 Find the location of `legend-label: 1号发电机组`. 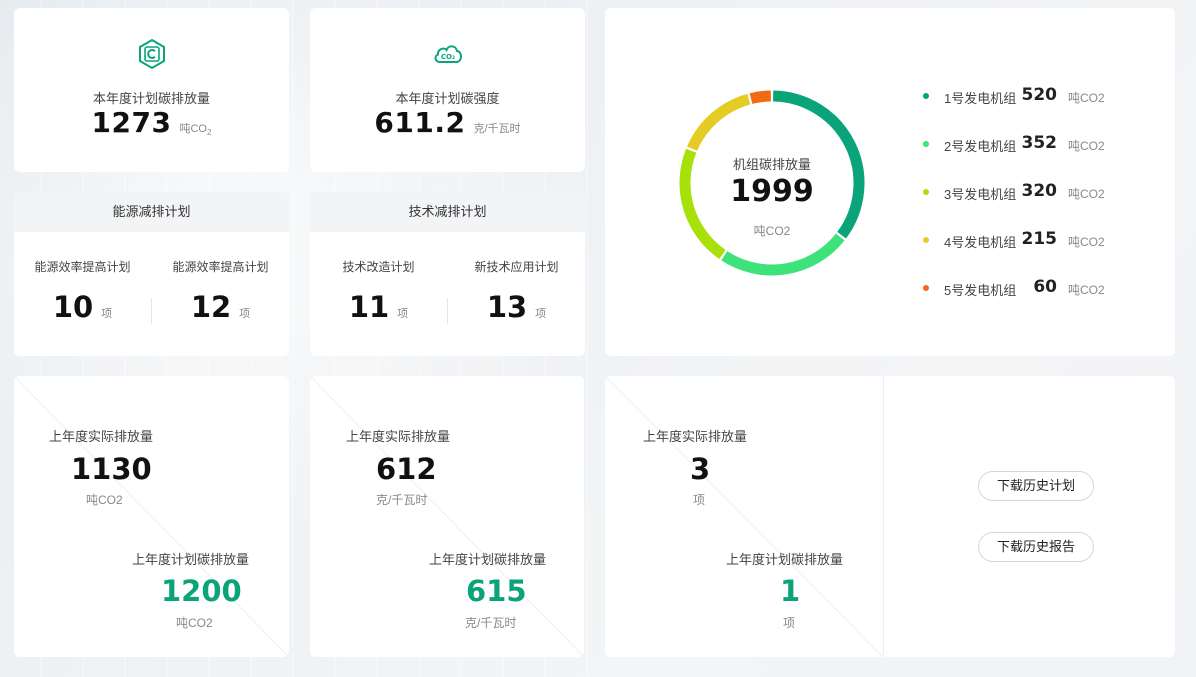

legend-label: 1号发电机组 is located at coordinates (980, 98).